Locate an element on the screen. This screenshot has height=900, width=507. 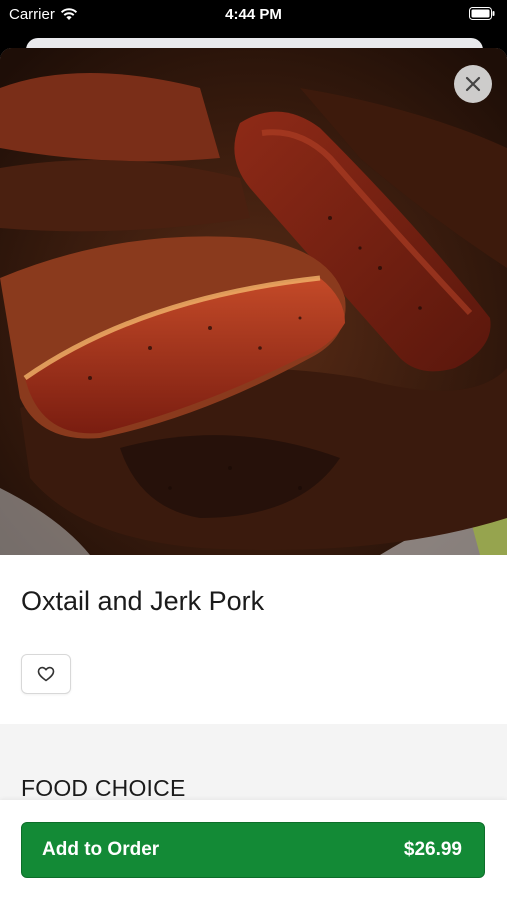
item-title: Oxtail and Jerk Pork is located at coordinates (143, 601).